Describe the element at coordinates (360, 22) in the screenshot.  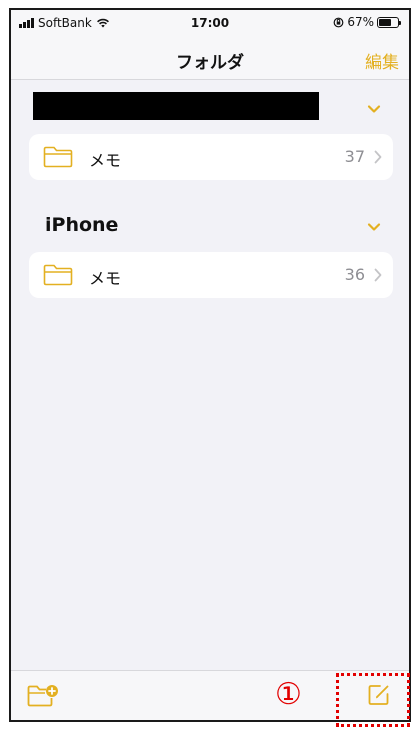
I see `battery-percent: 67%` at that location.